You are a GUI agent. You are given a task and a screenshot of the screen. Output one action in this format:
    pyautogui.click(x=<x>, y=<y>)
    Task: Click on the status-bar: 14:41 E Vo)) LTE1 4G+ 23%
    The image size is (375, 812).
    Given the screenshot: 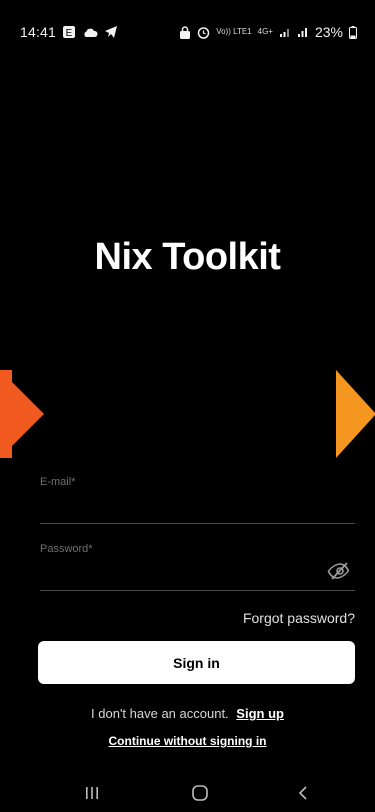 What is the action you would take?
    pyautogui.click(x=187, y=32)
    